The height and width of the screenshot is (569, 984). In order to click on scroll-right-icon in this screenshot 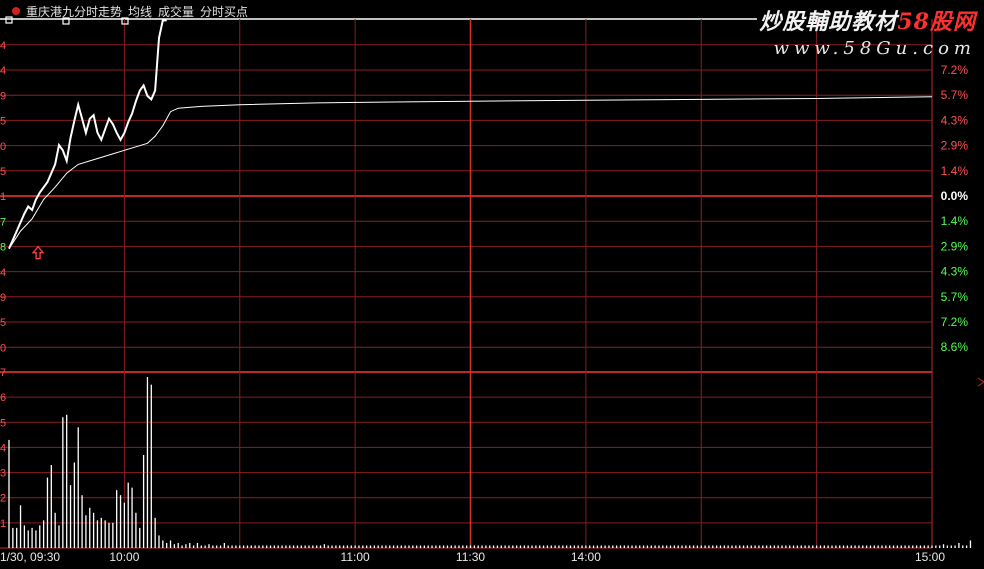, I will do `click(980, 382)`.